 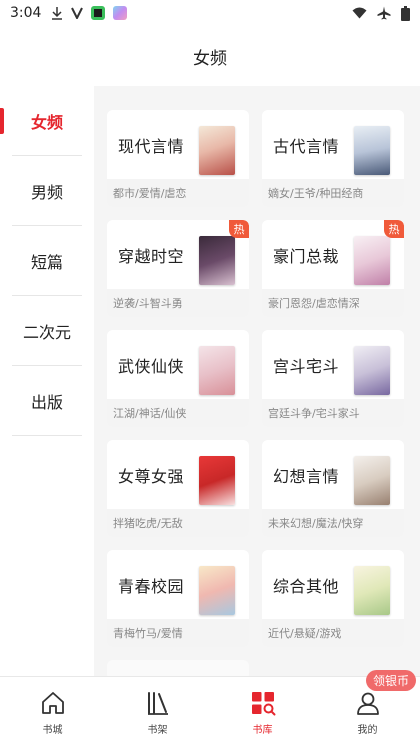 I want to click on app-icon-green, so click(x=98, y=13).